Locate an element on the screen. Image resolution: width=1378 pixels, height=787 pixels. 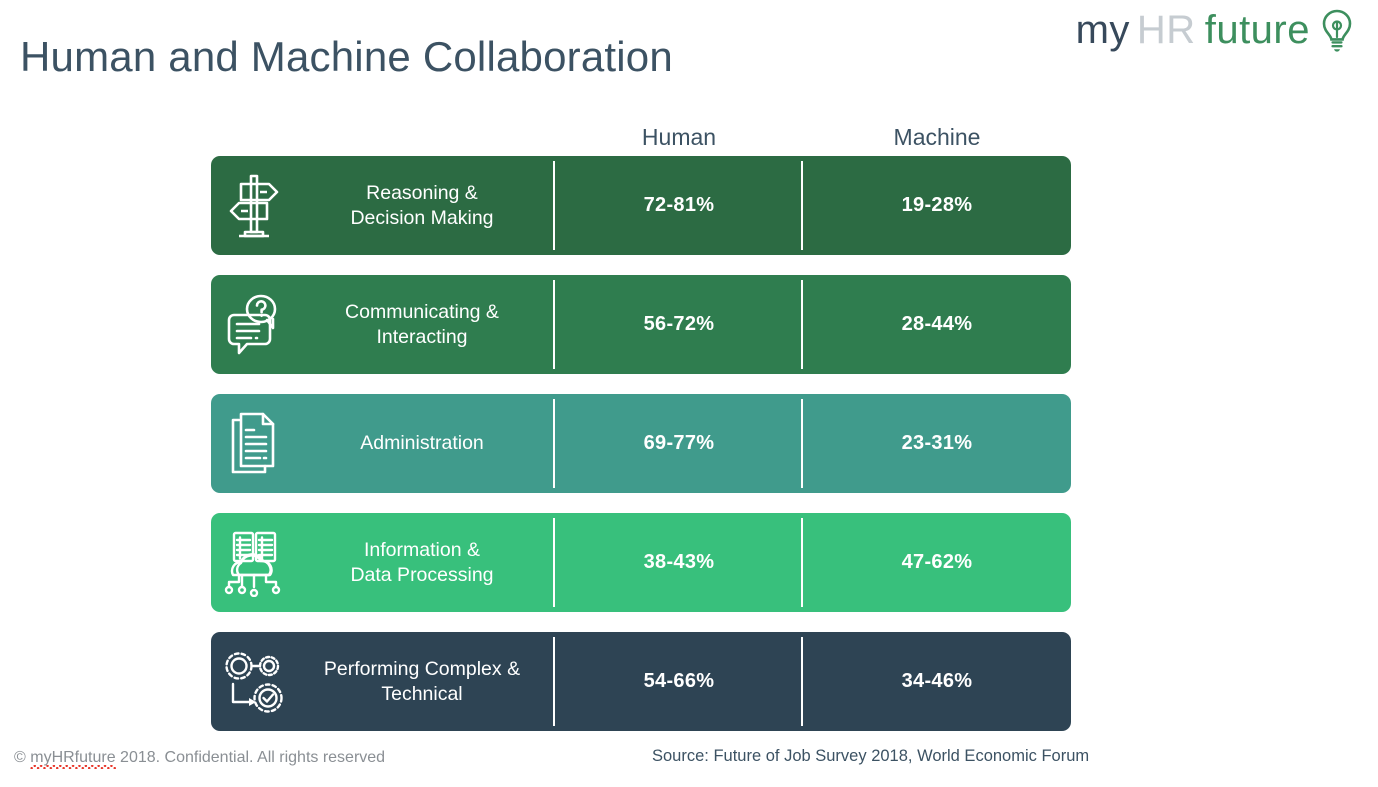
row-label: Administration is located at coordinates (422, 443).